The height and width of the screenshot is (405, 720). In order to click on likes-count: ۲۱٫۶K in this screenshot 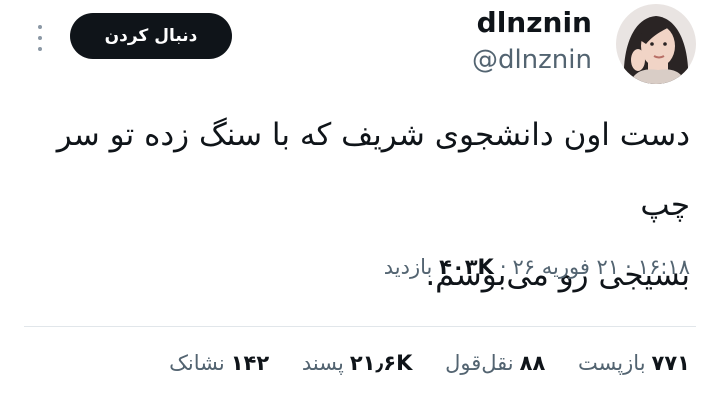, I will do `click(381, 363)`.